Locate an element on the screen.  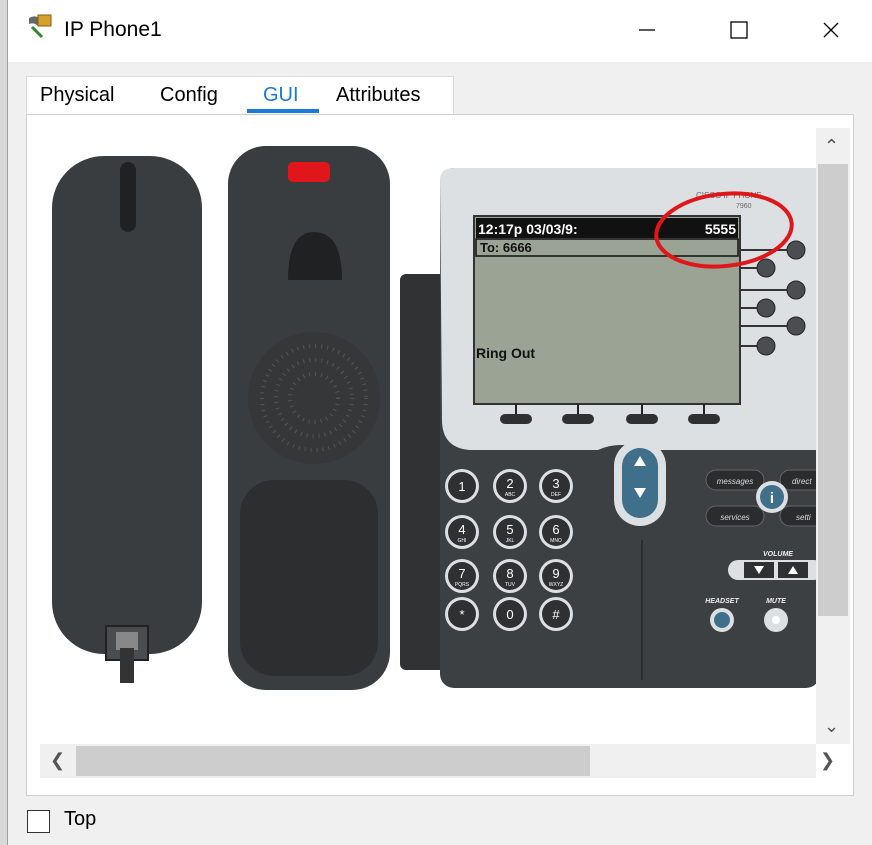
keypad-digit: 2 is located at coordinates (509, 483).